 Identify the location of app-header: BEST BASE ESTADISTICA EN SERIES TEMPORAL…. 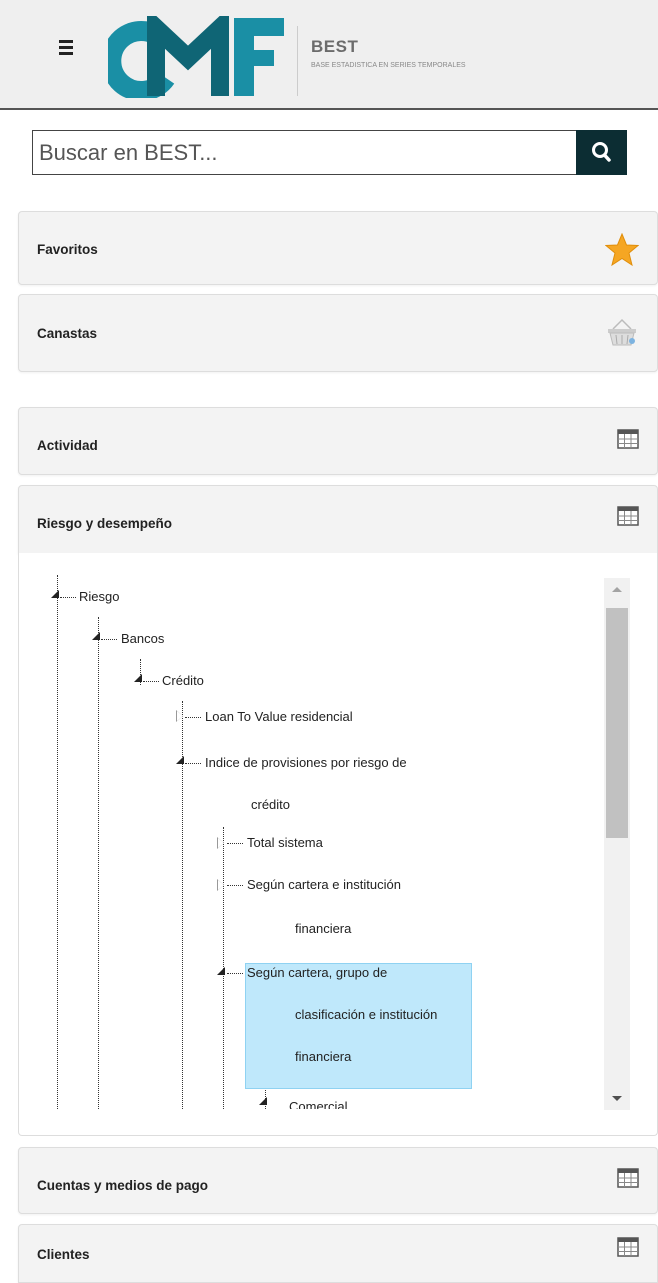
(329, 55).